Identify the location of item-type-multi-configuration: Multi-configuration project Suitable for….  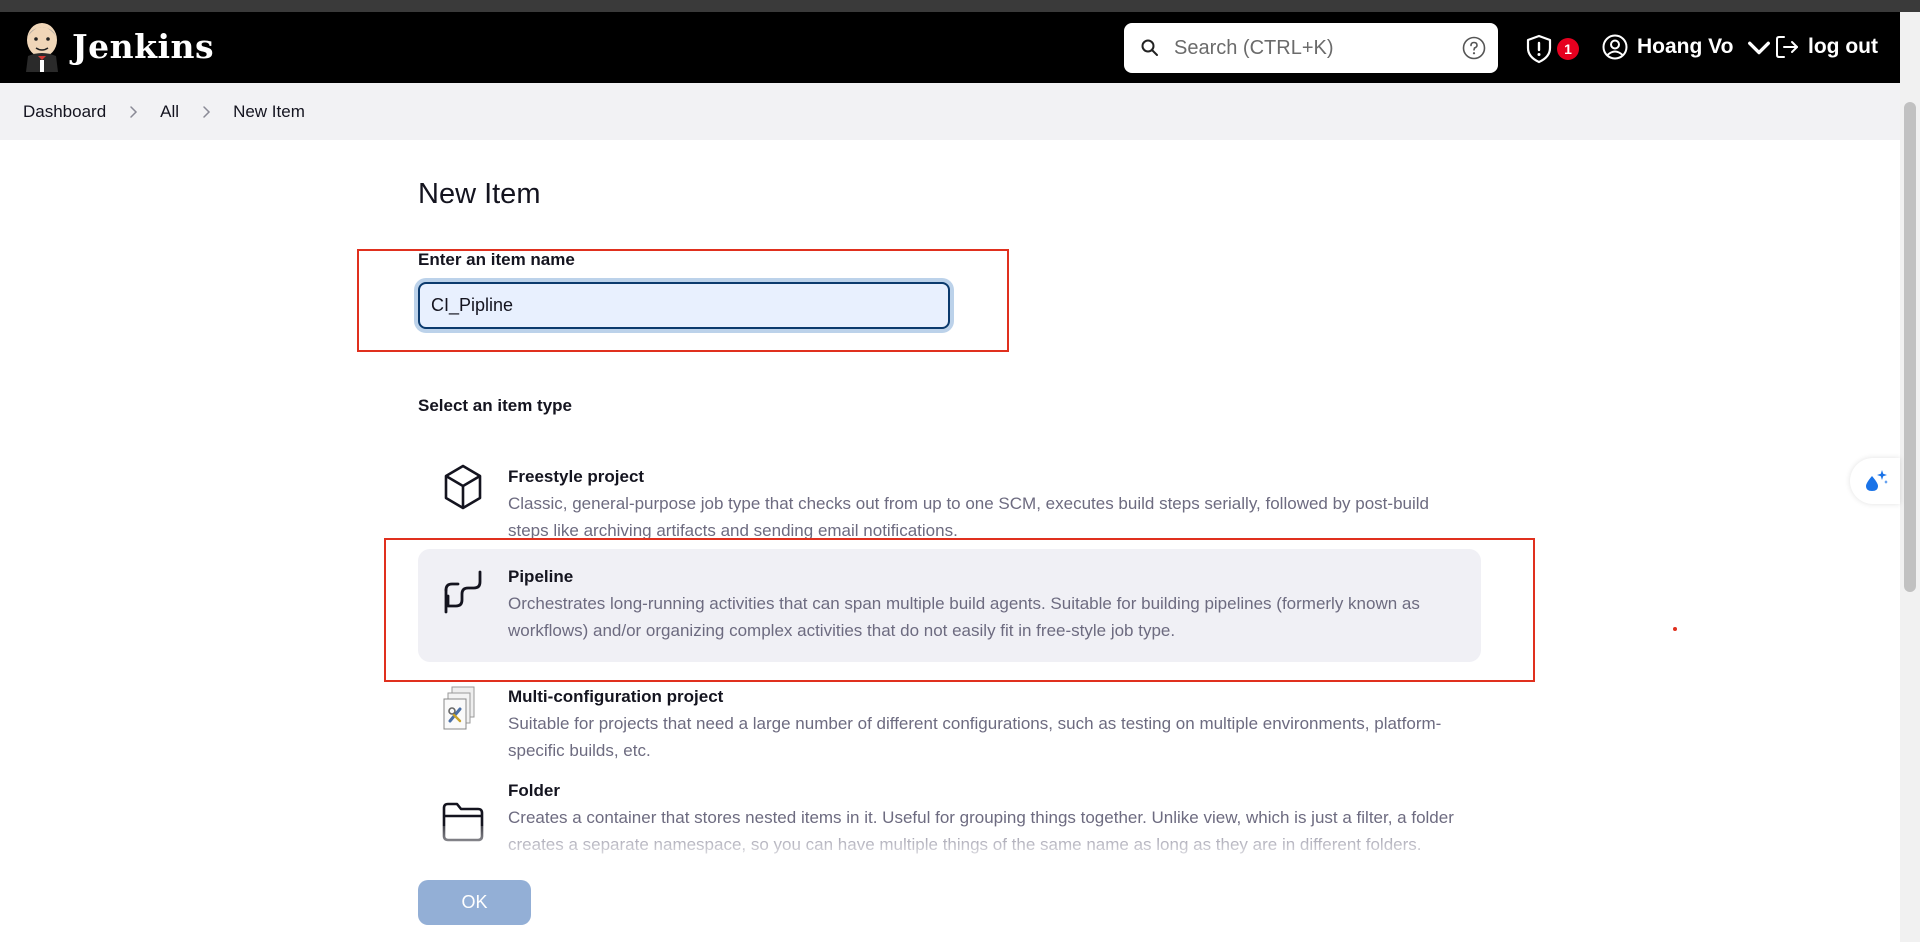
(949, 720).